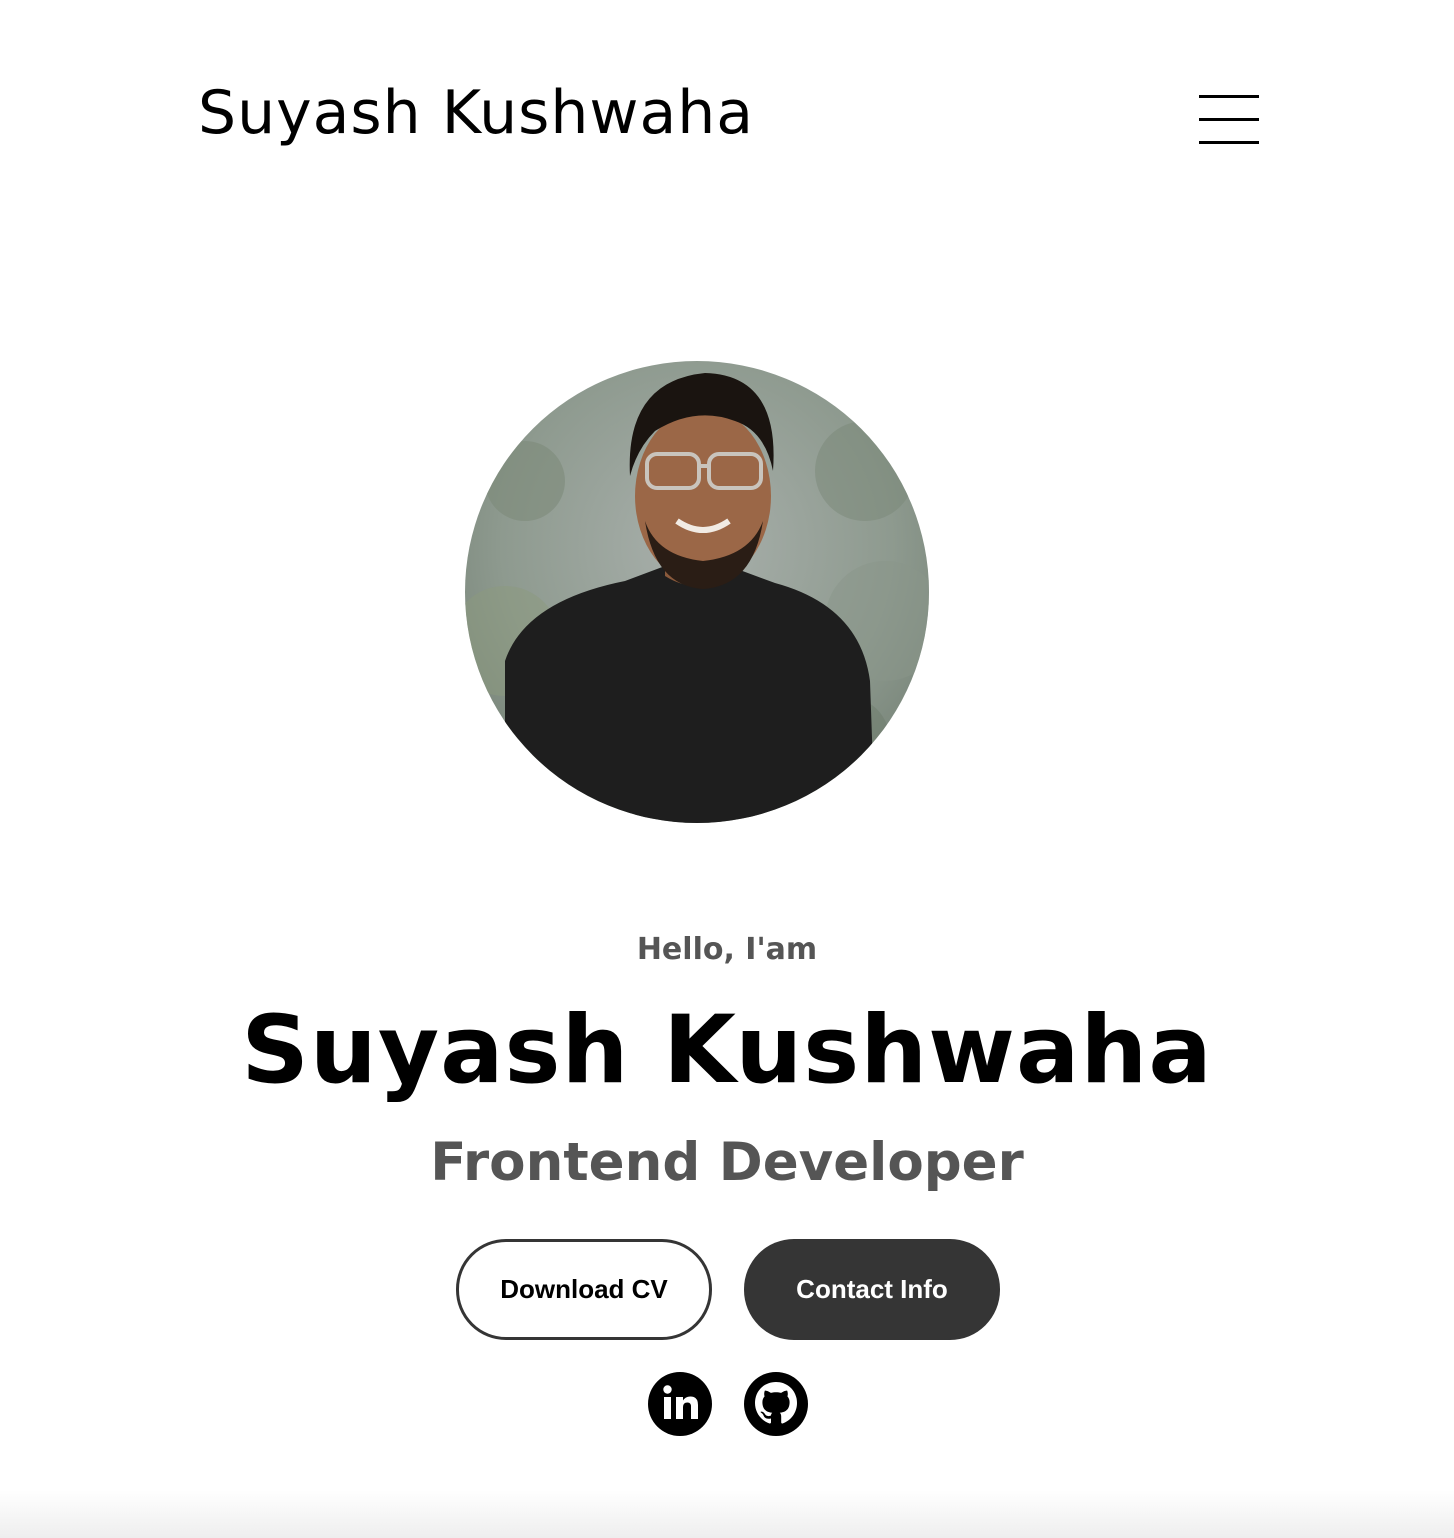  Describe the element at coordinates (476, 113) in the screenshot. I see `site-logo: Suyash Kushwaha` at that location.